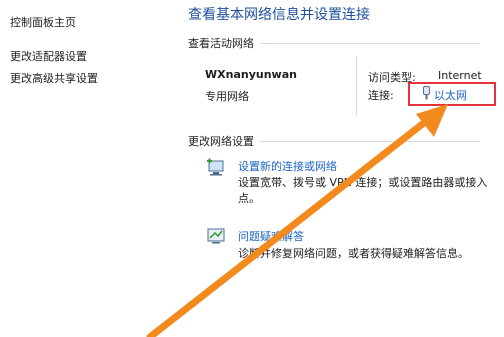  What do you see at coordinates (287, 166) in the screenshot?
I see `setup-new-connection-link: 设置新的连接或网络` at bounding box center [287, 166].